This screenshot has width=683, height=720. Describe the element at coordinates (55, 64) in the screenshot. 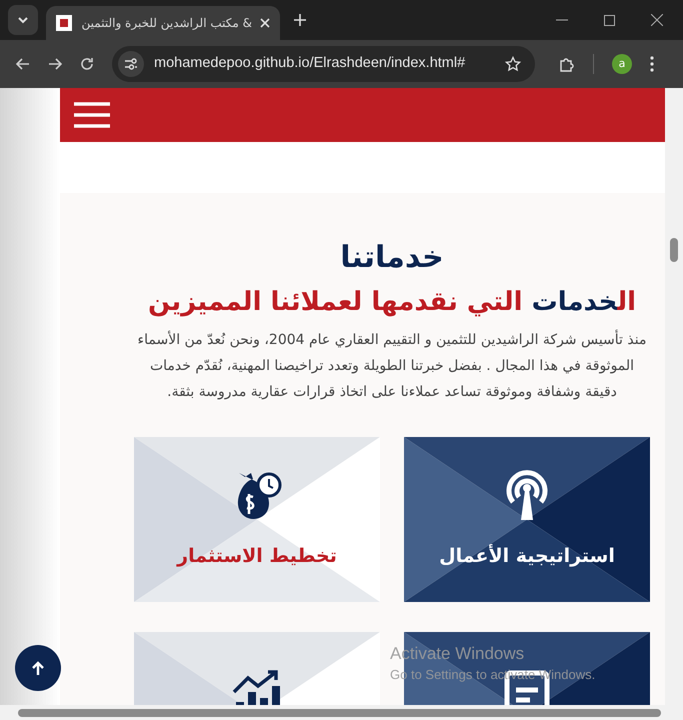

I see `forward-arrow-icon` at that location.